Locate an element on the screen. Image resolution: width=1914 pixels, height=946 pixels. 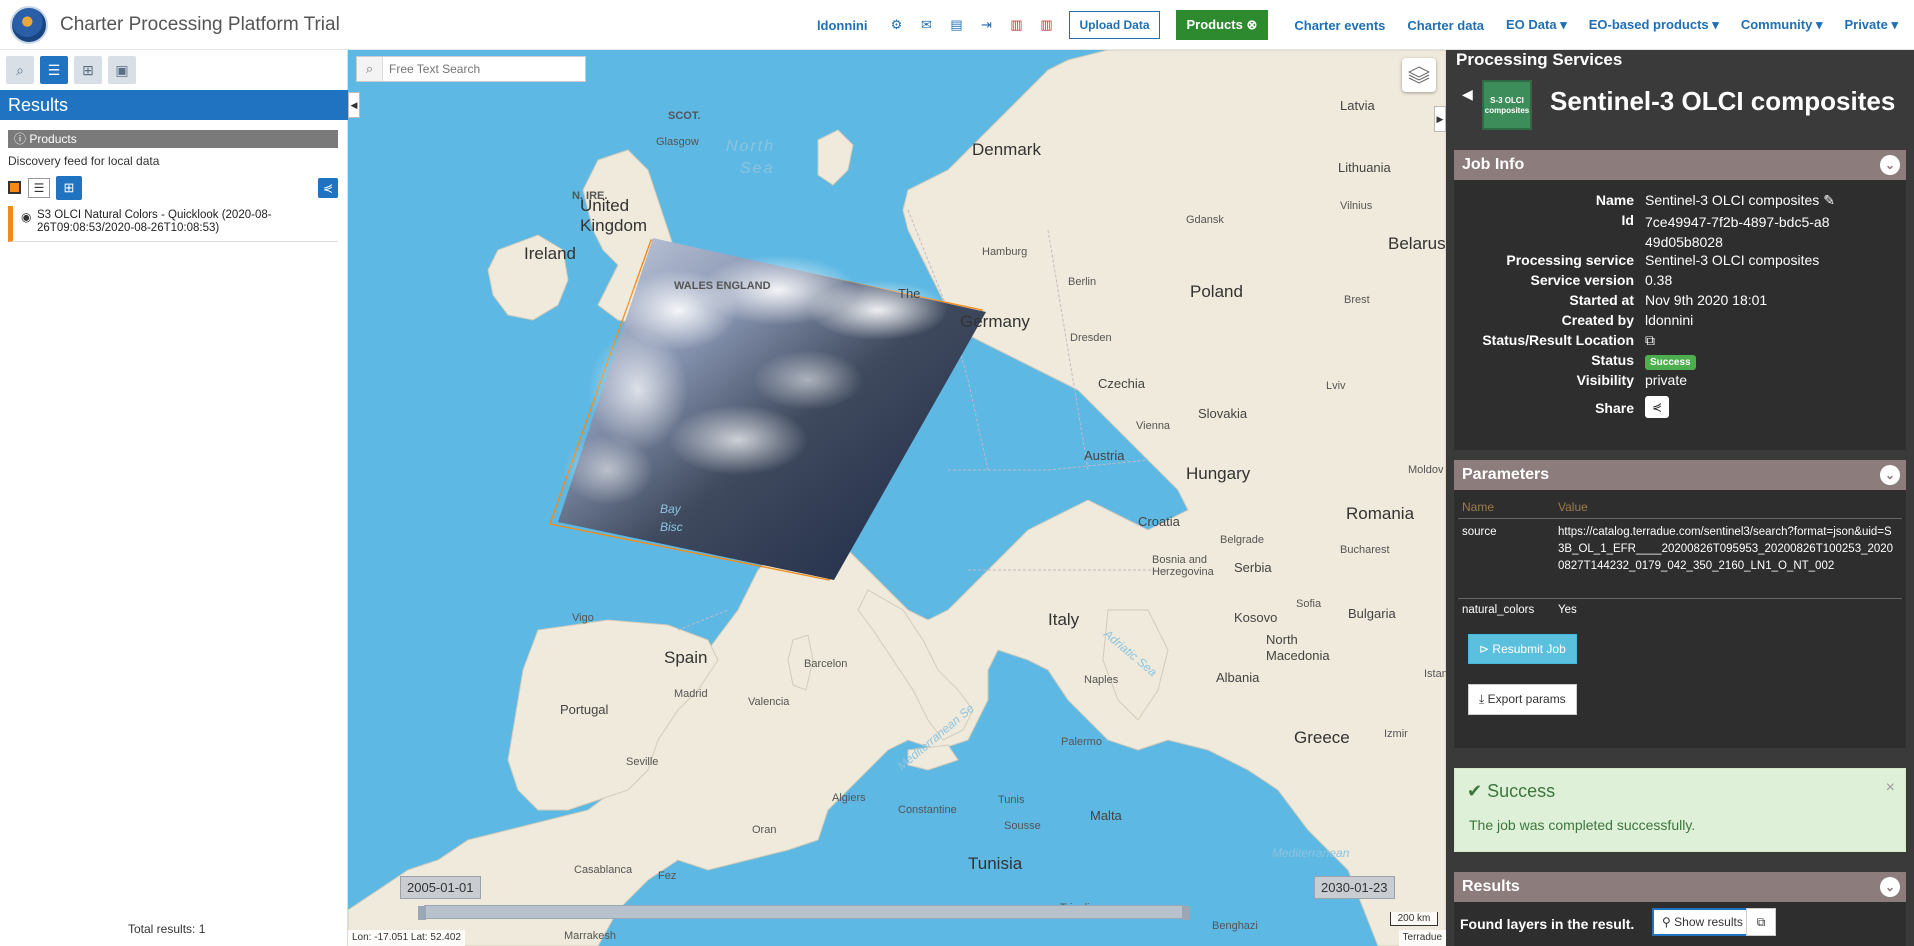
upload-data-button: Upload Data is located at coordinates (1114, 25).